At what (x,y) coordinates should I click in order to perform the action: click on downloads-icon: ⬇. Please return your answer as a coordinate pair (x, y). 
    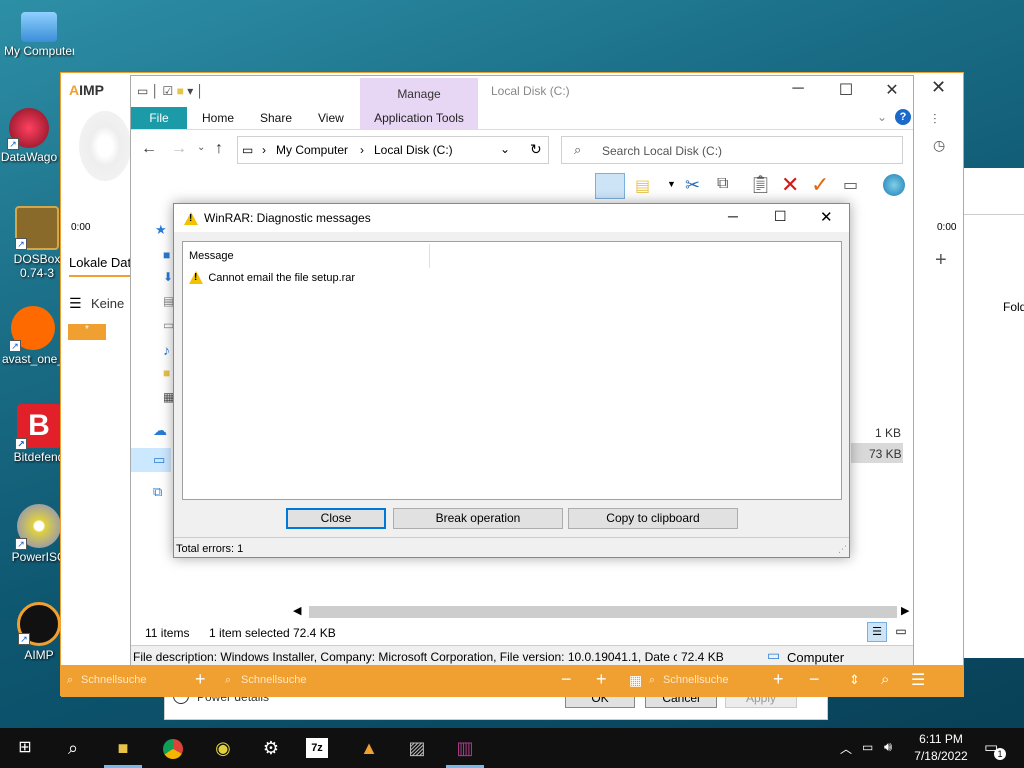
    Looking at the image, I should click on (168, 277).